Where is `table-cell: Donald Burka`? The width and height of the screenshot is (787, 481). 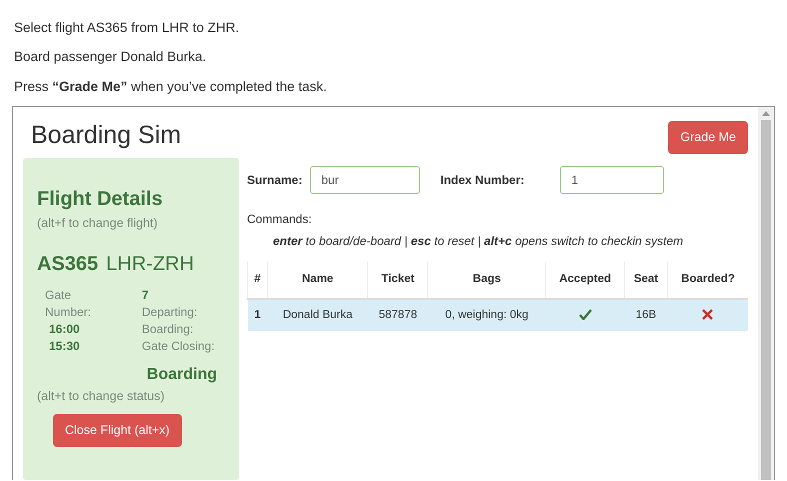 table-cell: Donald Burka is located at coordinates (317, 314).